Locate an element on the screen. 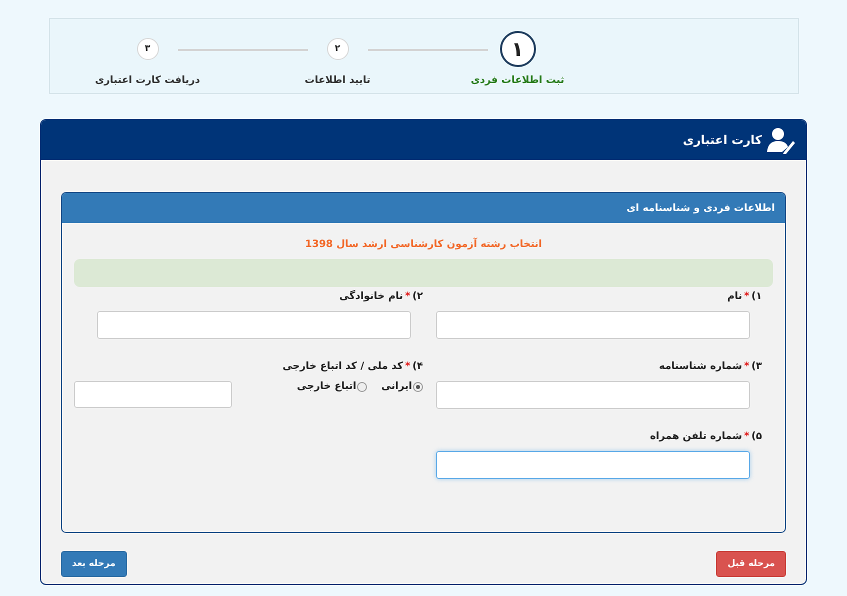  notice-text: انتخاب رشته آزمون کارشناسی ارشد سال 1398 is located at coordinates (423, 244).